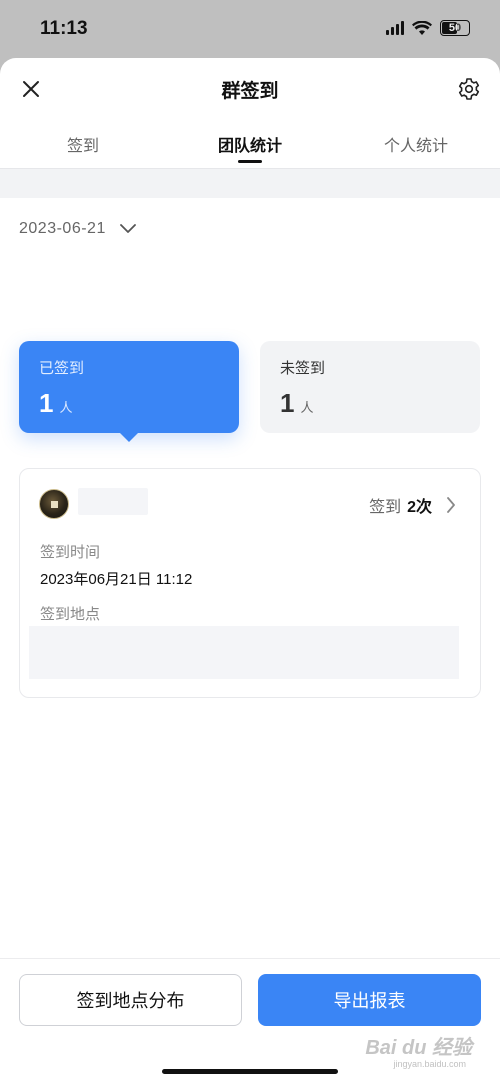  I want to click on not-signed-in-count-row: 1 人, so click(370, 403).